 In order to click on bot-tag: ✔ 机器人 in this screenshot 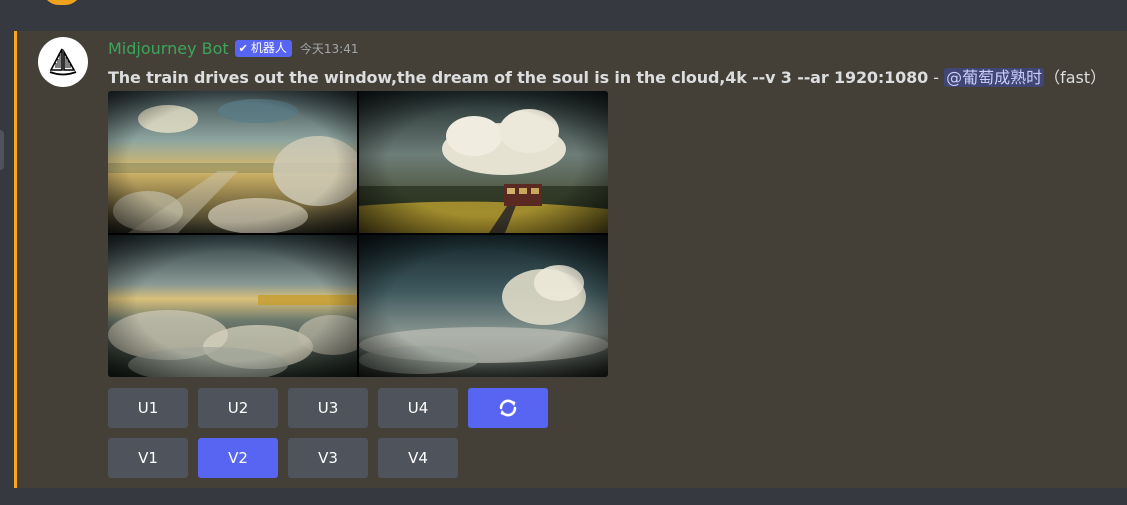, I will do `click(263, 48)`.